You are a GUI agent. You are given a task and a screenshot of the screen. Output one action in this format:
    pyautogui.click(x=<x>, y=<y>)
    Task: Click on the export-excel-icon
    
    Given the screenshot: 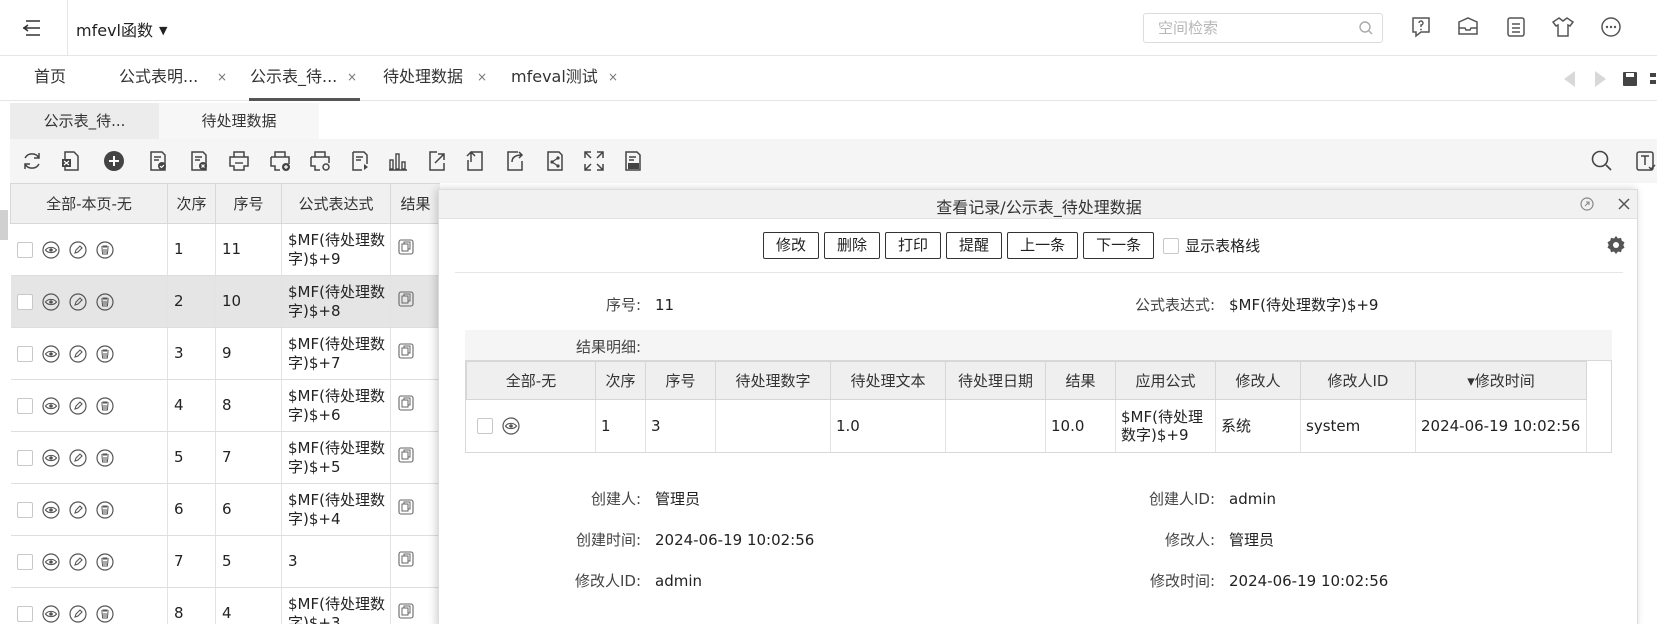 What is the action you would take?
    pyautogui.click(x=71, y=161)
    